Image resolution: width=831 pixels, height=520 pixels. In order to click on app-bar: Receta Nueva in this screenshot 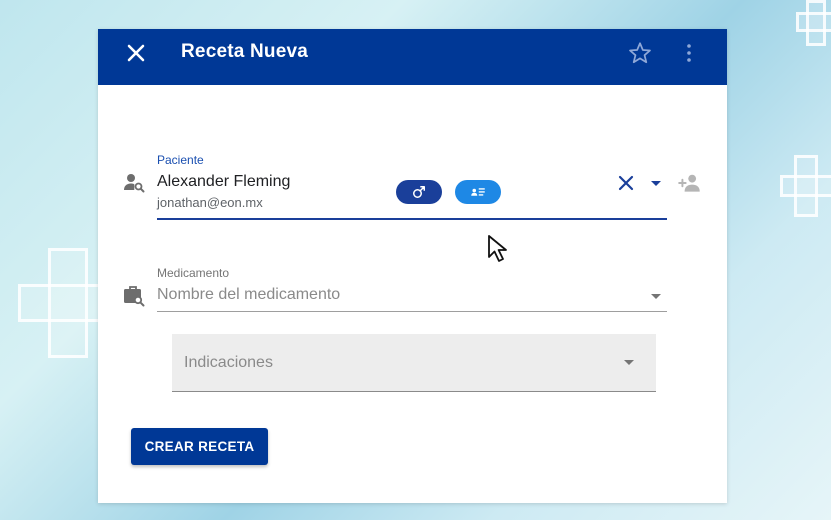, I will do `click(412, 57)`.